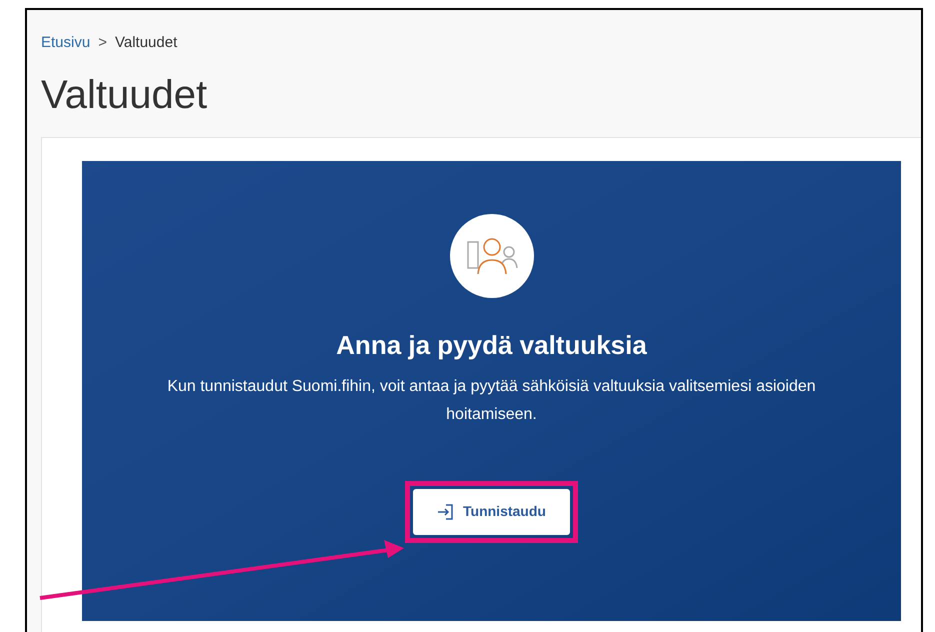 This screenshot has width=935, height=632. Describe the element at coordinates (491, 511) in the screenshot. I see `login-button: Tunnistaudu` at that location.